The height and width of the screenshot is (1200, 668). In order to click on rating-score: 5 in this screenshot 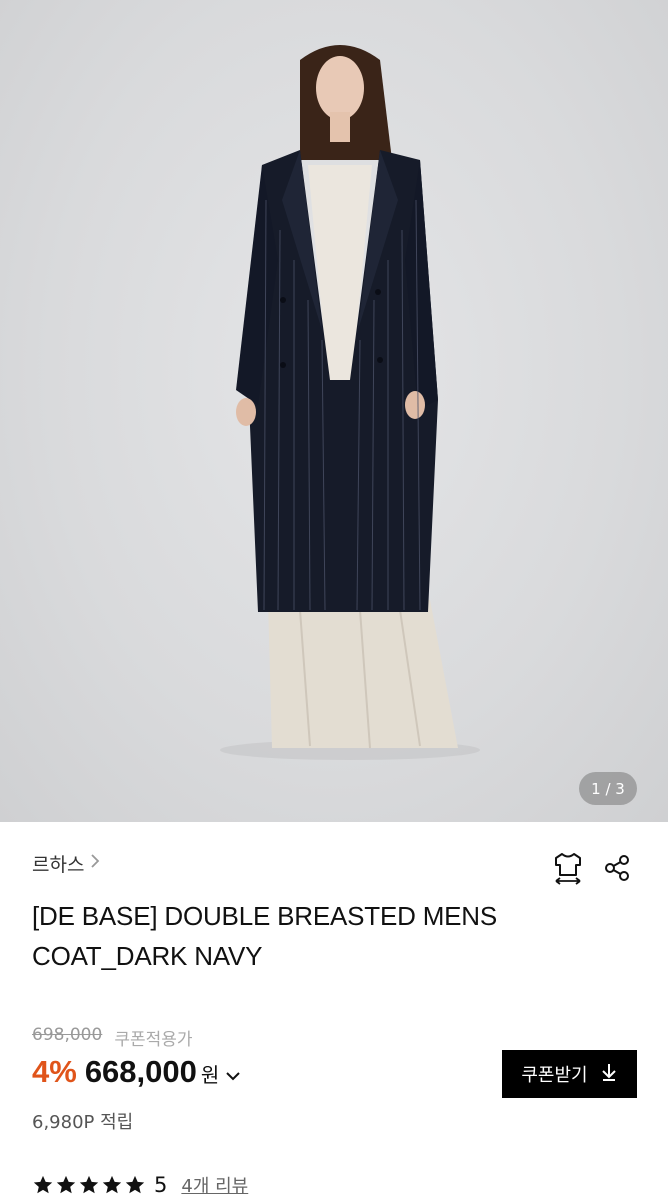, I will do `click(161, 1185)`.